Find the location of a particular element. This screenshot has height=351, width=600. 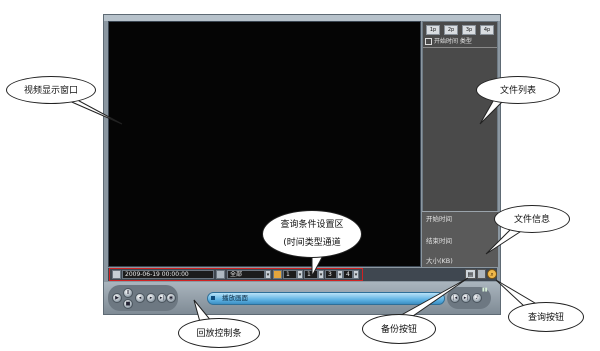

play-icon: ▶ is located at coordinates (117, 298).